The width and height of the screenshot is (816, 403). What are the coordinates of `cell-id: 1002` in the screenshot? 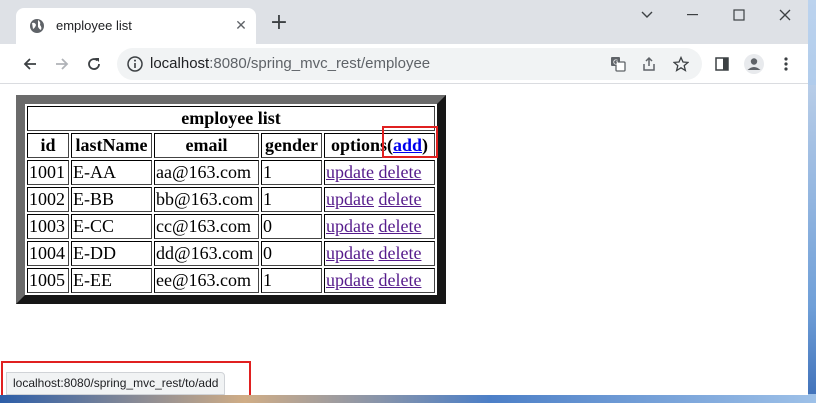 It's located at (48, 199).